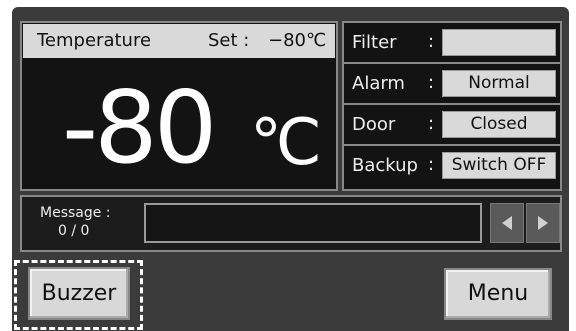 The image size is (576, 331). What do you see at coordinates (229, 40) in the screenshot?
I see `set-label: Set :` at bounding box center [229, 40].